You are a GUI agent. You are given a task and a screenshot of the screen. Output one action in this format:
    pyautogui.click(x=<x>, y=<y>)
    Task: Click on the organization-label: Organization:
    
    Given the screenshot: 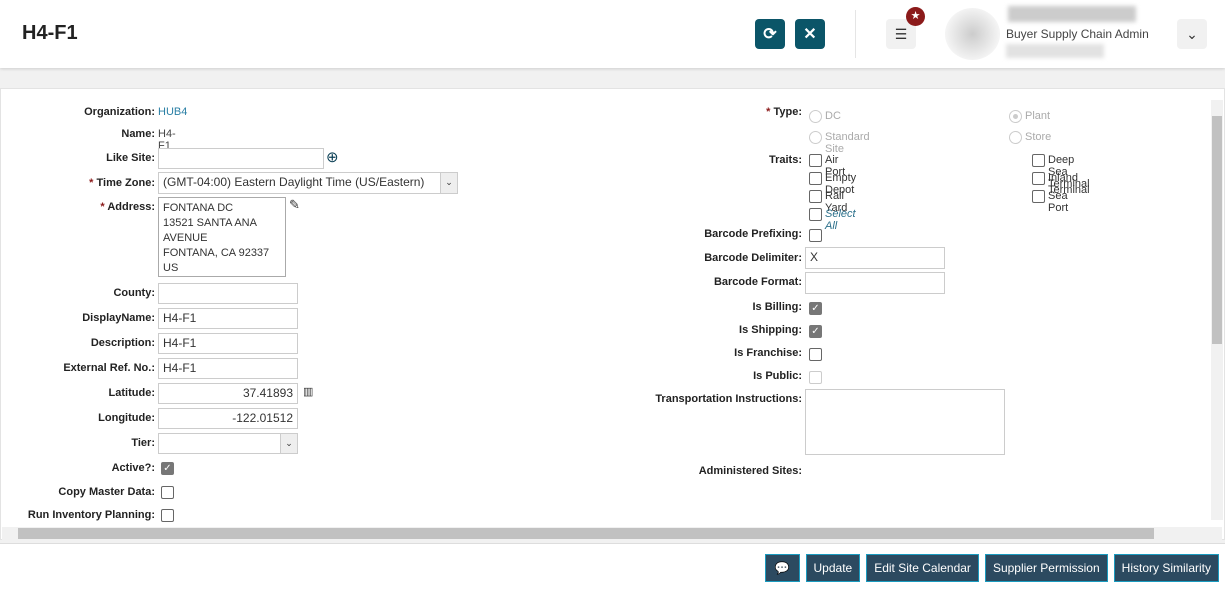 What is the action you would take?
    pyautogui.click(x=119, y=112)
    